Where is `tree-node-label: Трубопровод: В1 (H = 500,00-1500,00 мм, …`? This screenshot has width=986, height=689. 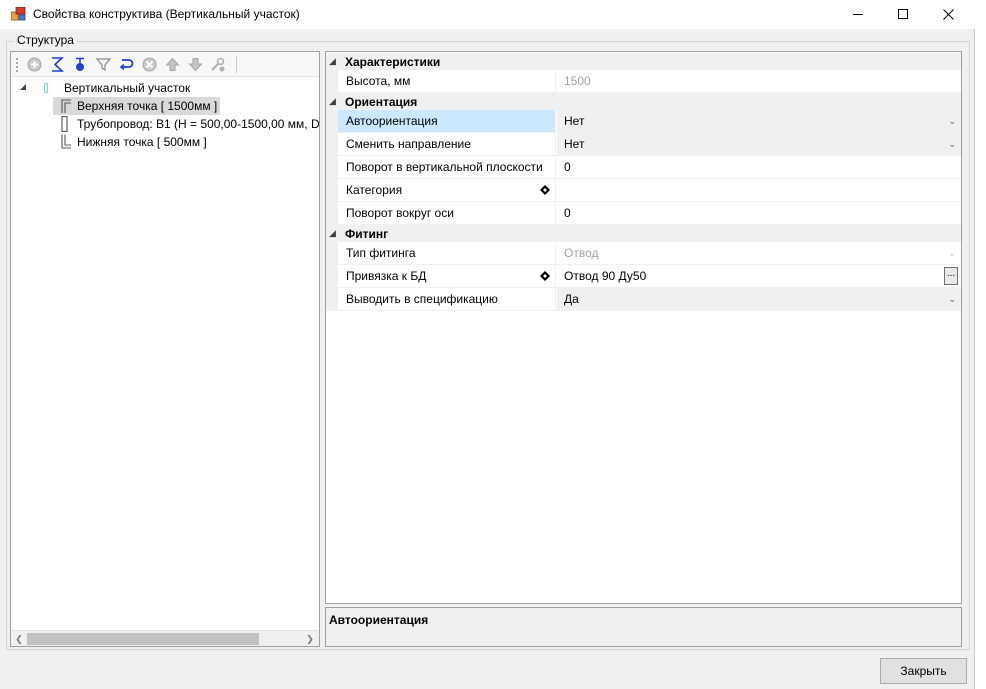 tree-node-label: Трубопровод: В1 (H = 500,00-1500,00 мм, … is located at coordinates (198, 124).